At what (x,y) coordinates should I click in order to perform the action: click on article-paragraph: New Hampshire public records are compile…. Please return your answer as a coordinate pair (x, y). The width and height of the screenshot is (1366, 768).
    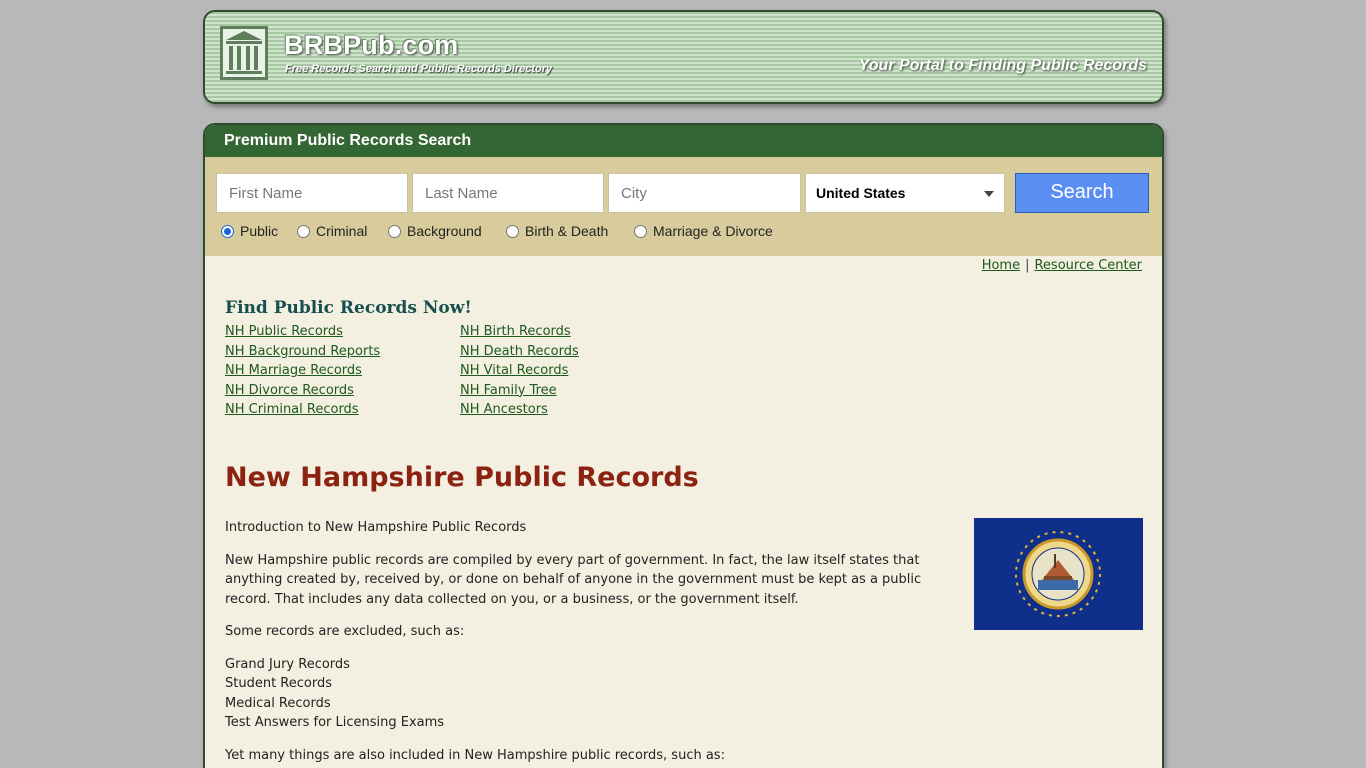
    Looking at the image, I should click on (573, 579).